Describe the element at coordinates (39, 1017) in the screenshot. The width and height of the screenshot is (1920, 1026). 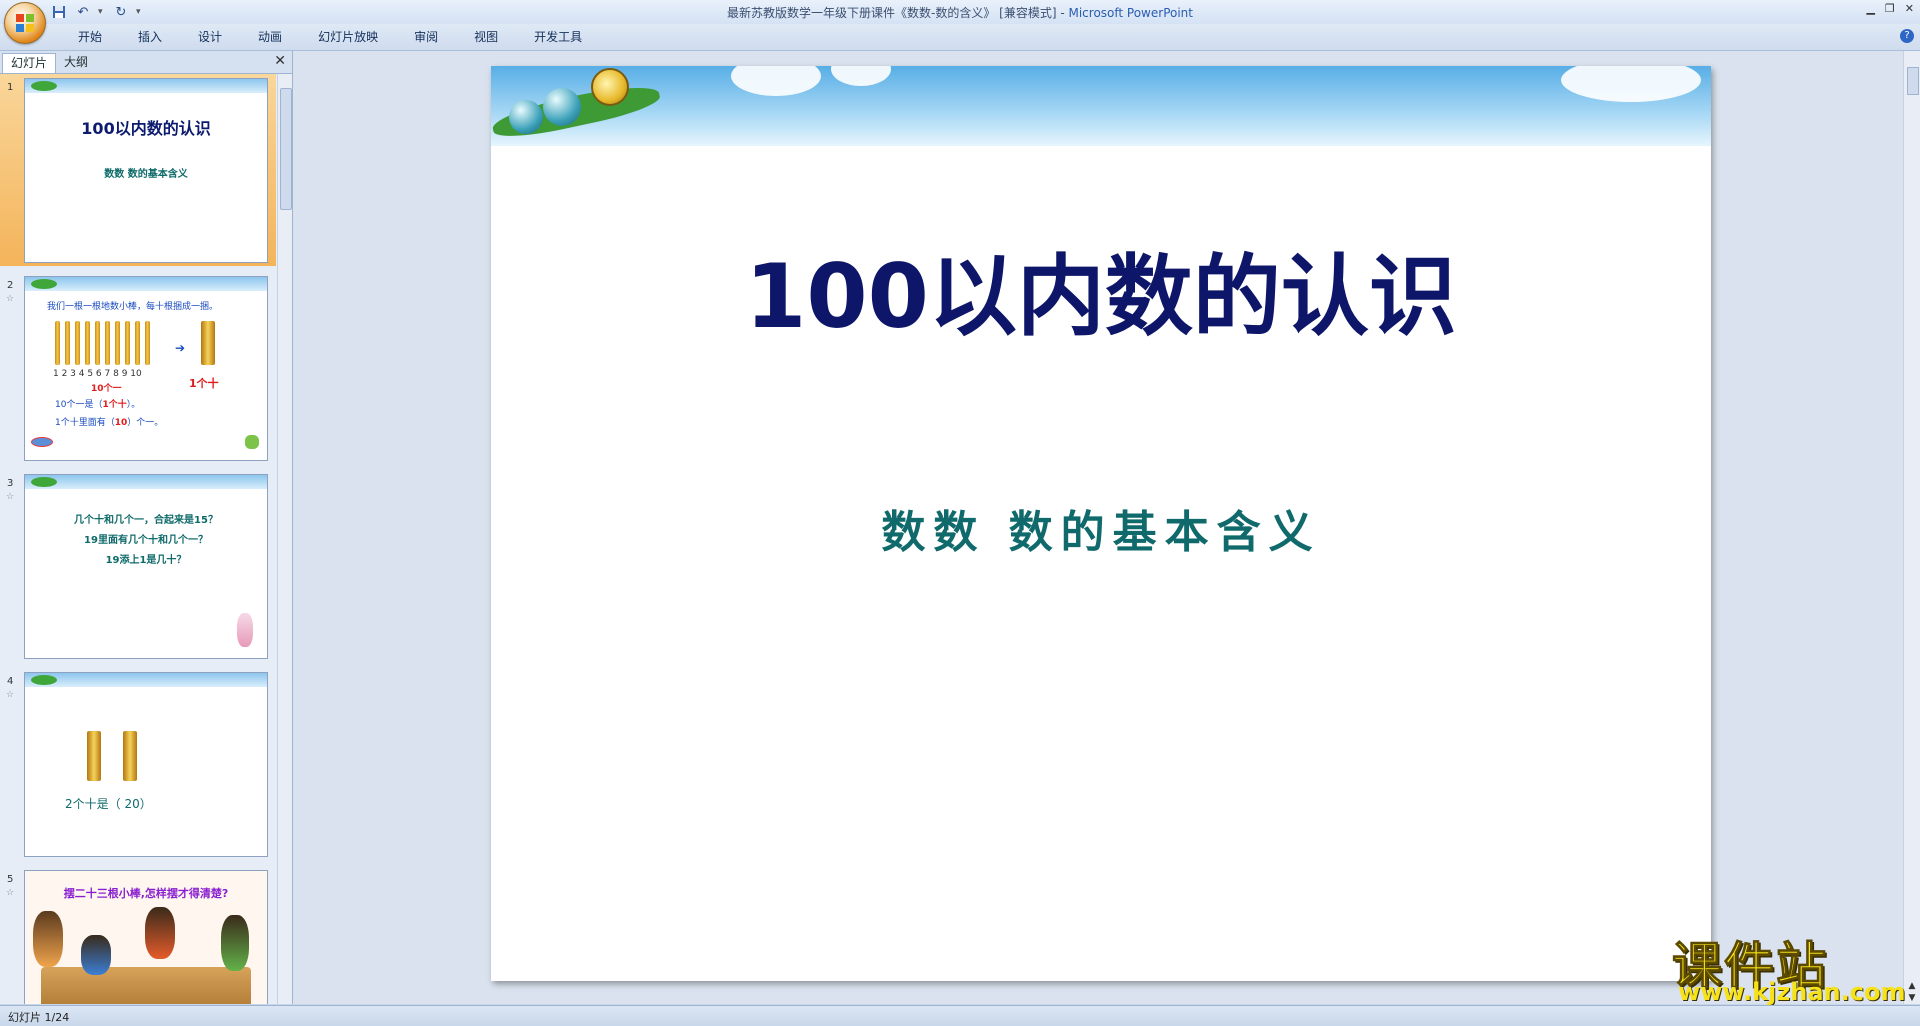
I see `slide-counter: 幻灯片 1/24` at that location.